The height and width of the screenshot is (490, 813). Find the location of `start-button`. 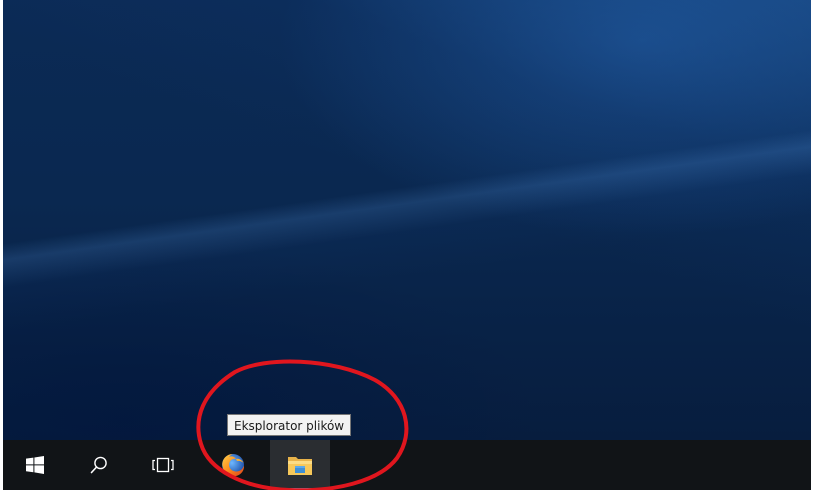

start-button is located at coordinates (35, 465).